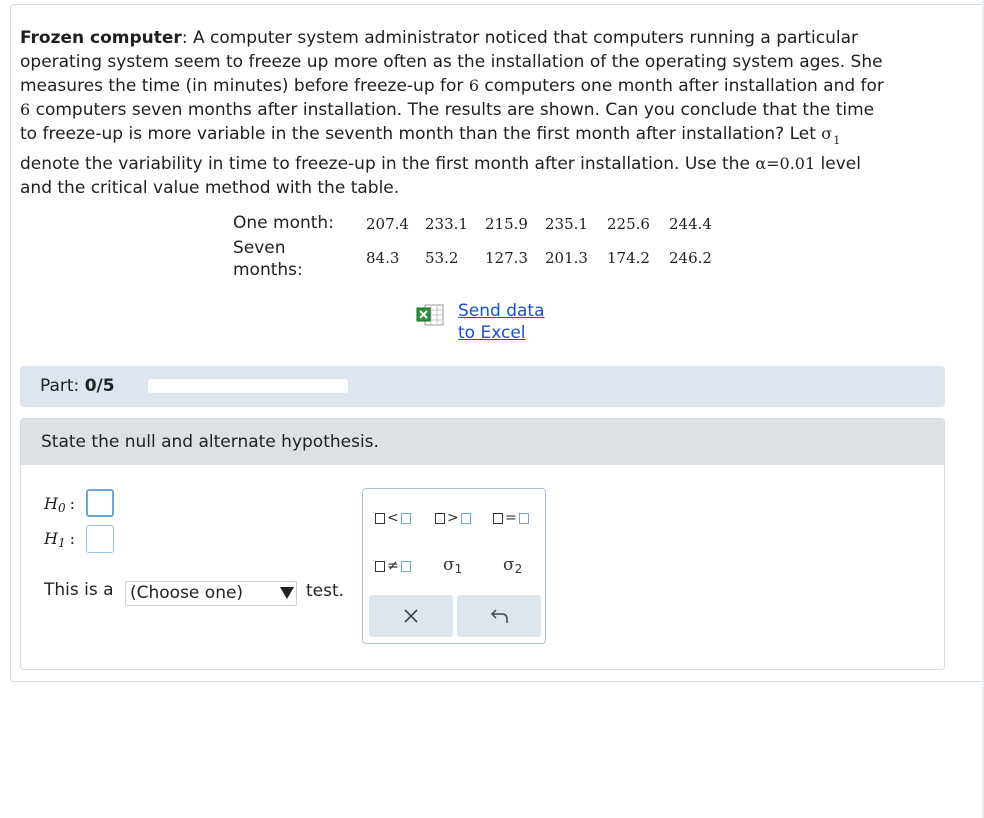  What do you see at coordinates (287, 593) in the screenshot?
I see `dropdown-arrow-icon` at bounding box center [287, 593].